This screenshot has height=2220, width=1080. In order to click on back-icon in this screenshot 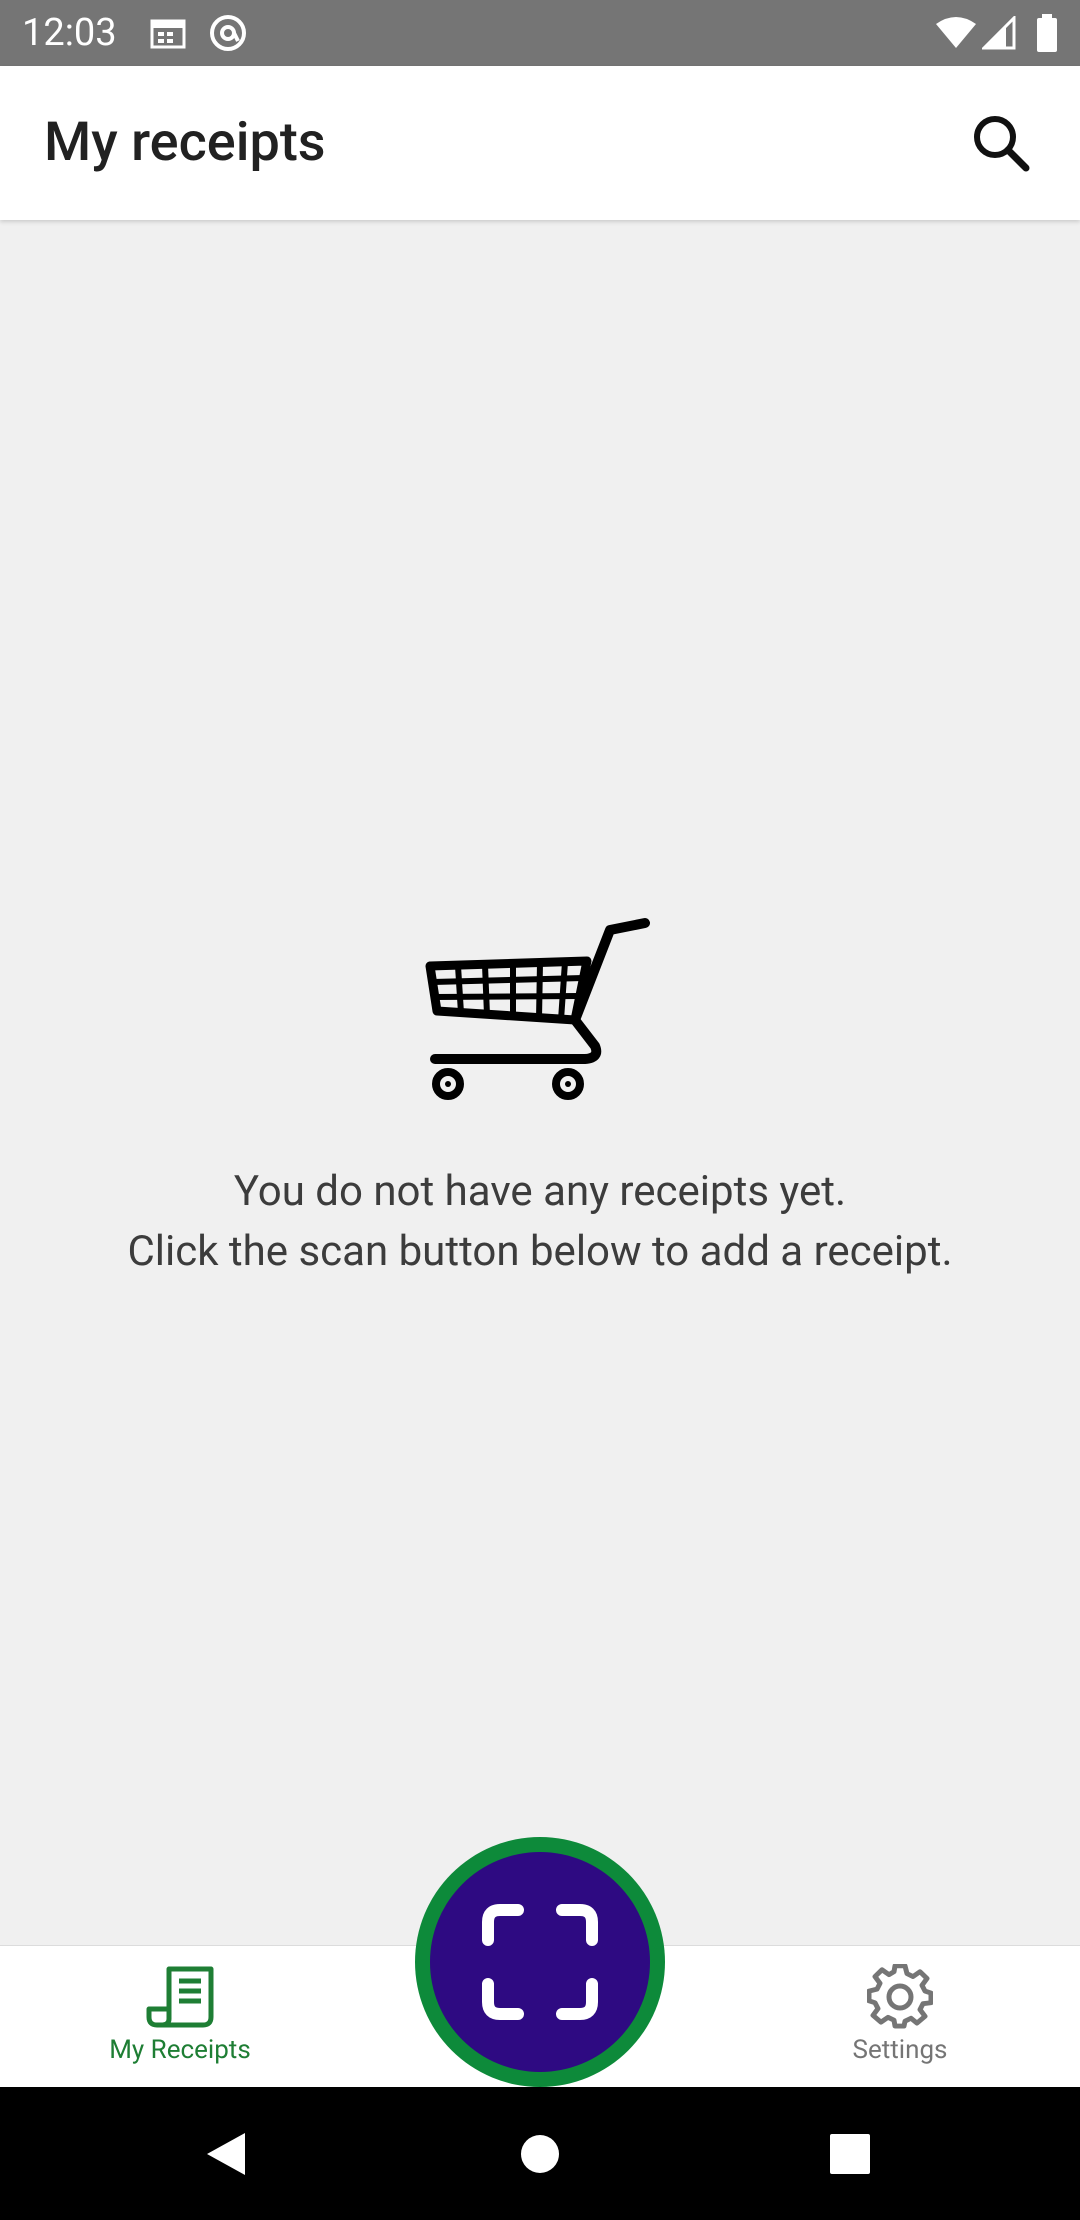, I will do `click(226, 2153)`.